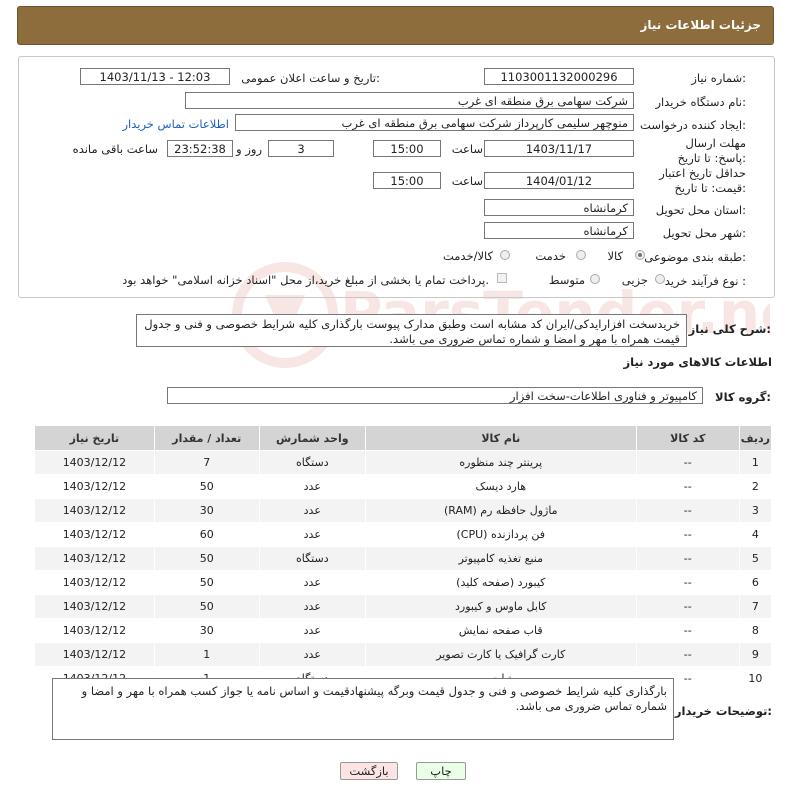 The image size is (789, 796). I want to click on cell-name: کابل ماوس و کیبورد, so click(500, 606).